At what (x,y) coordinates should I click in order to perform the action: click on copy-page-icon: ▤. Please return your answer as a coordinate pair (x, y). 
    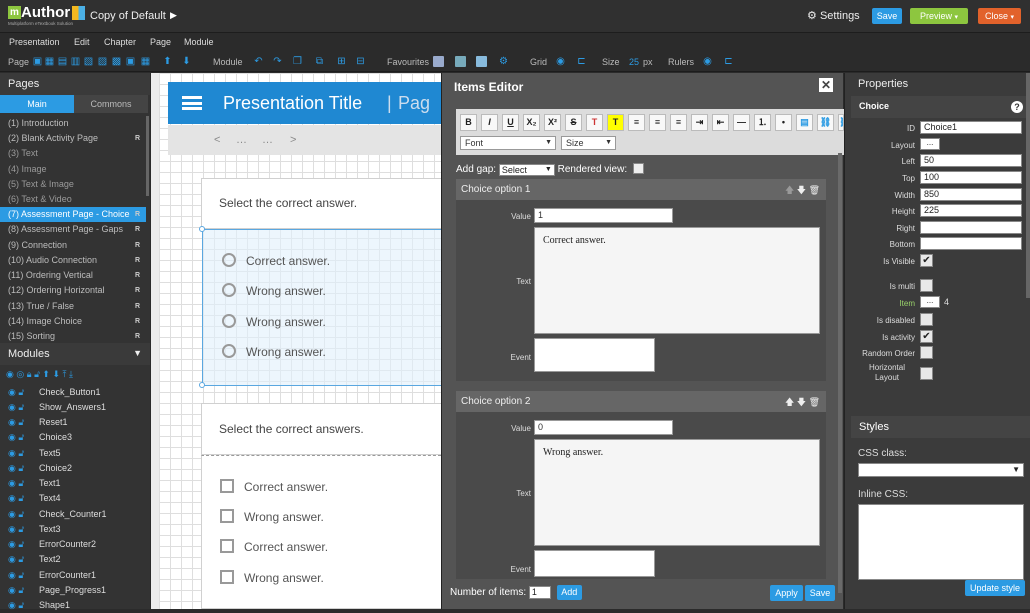
    Looking at the image, I should click on (62, 61).